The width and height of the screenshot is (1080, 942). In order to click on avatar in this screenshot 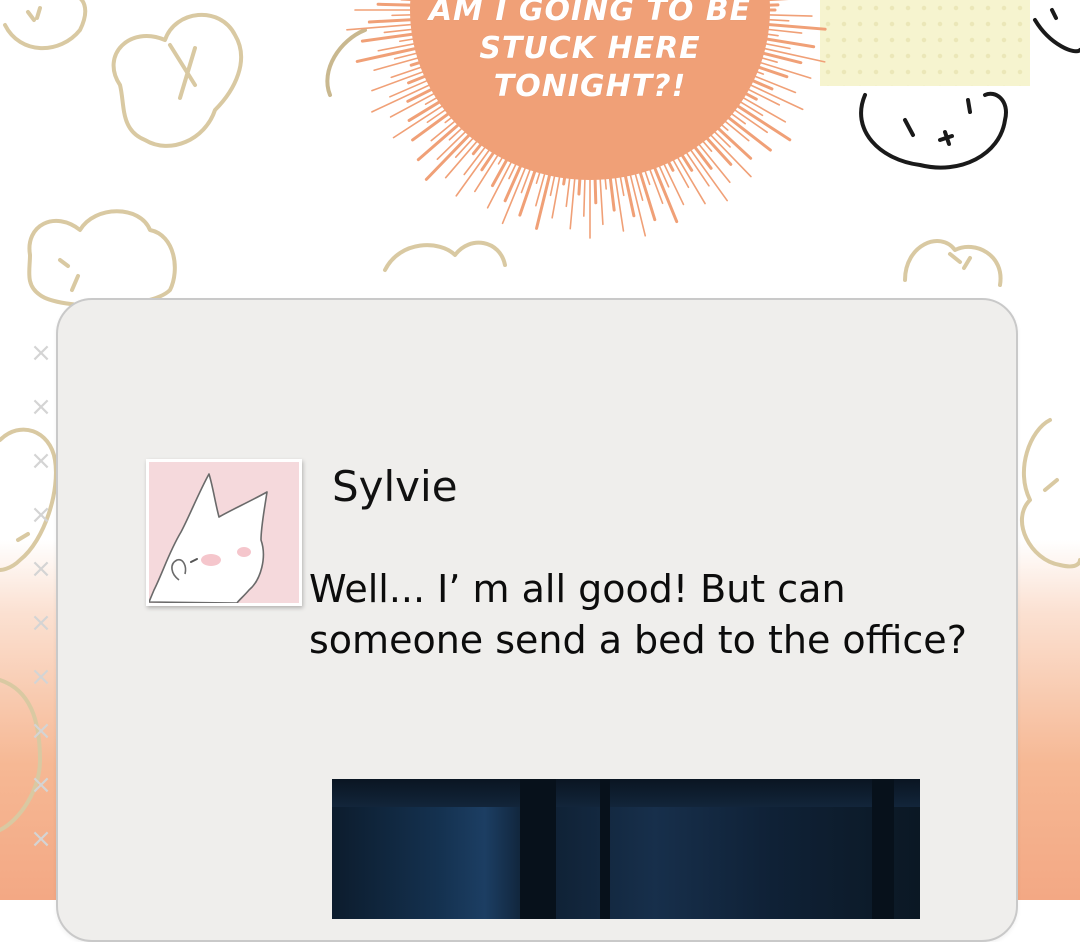, I will do `click(224, 532)`.